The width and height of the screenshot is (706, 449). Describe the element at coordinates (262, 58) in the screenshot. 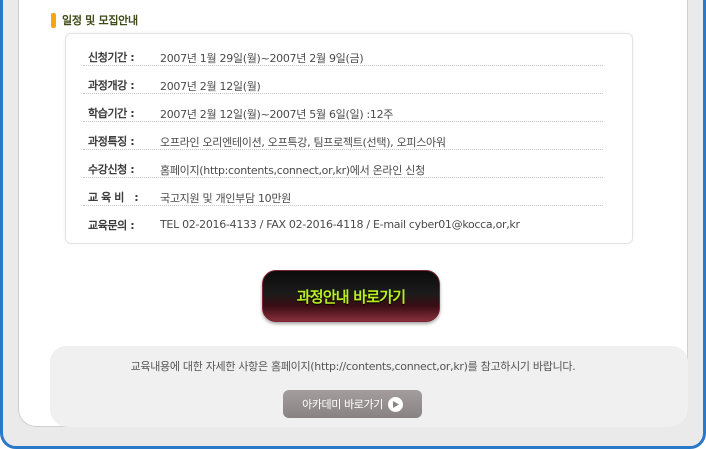

I see `info-value: 2007년 1월 29일(월)~2007년 2월 9일(금)` at that location.